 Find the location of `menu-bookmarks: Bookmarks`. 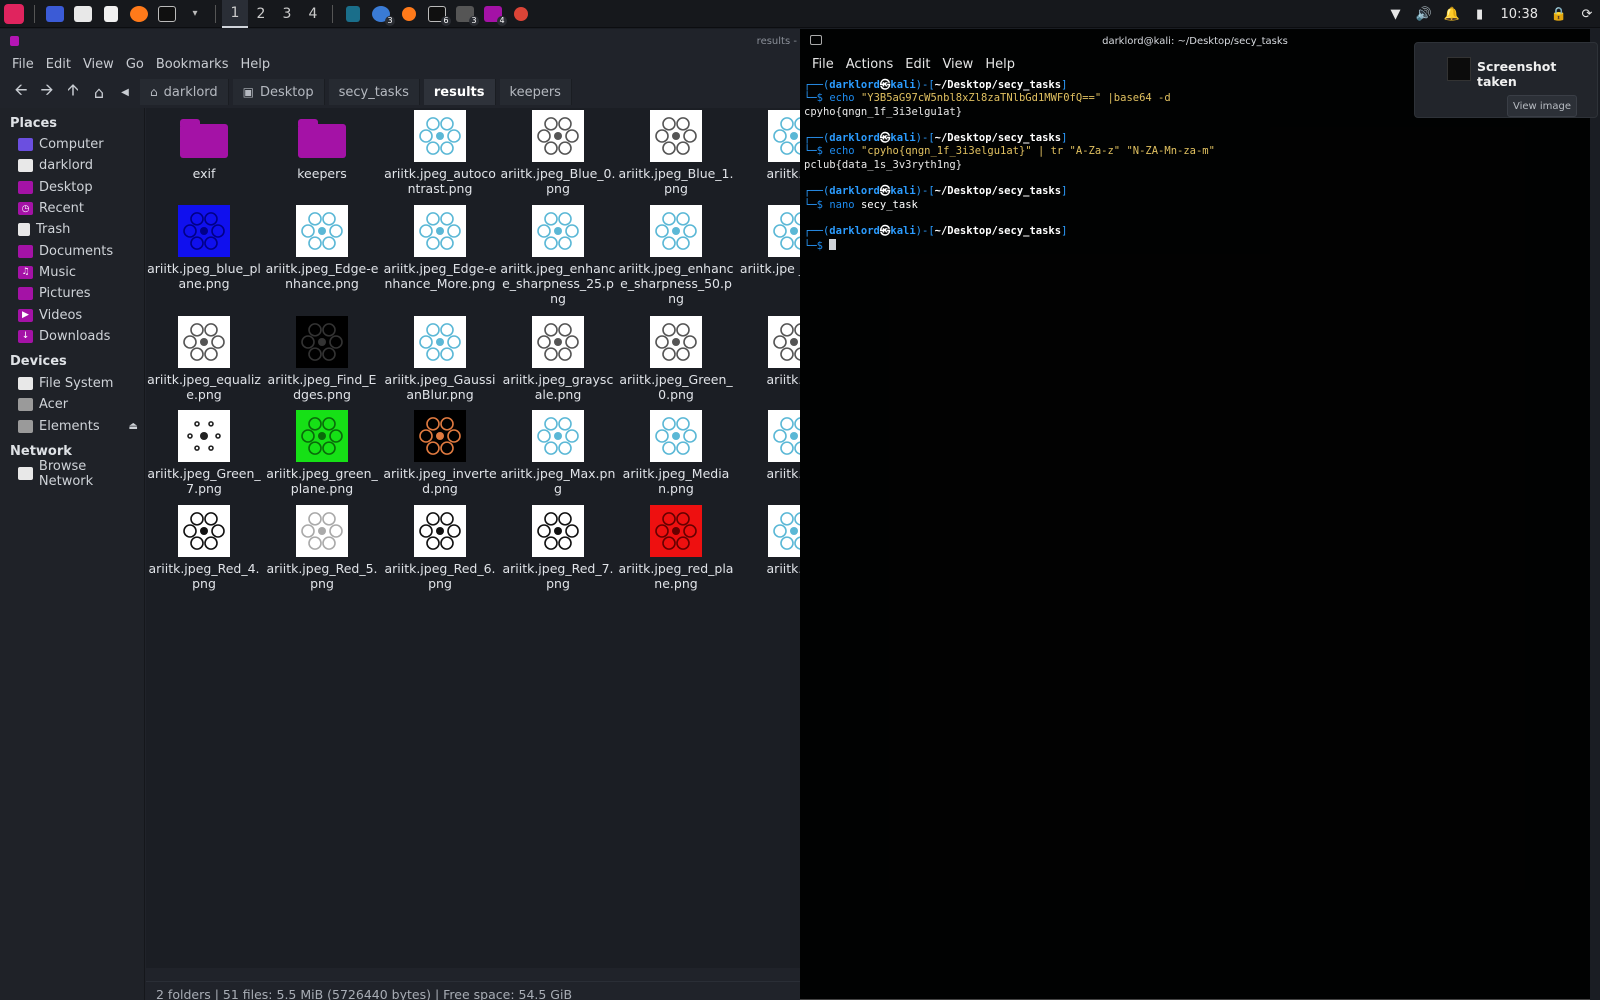

menu-bookmarks: Bookmarks is located at coordinates (192, 64).